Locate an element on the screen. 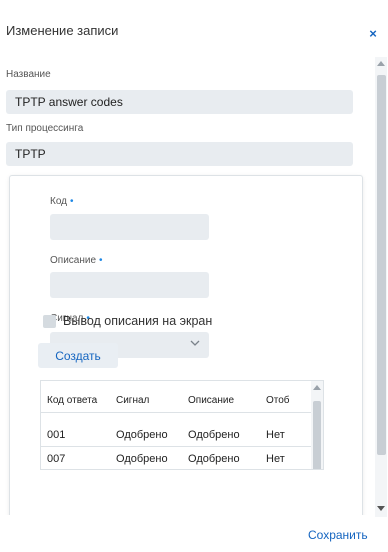 The width and height of the screenshot is (388, 552). create-button: Создать is located at coordinates (78, 355).